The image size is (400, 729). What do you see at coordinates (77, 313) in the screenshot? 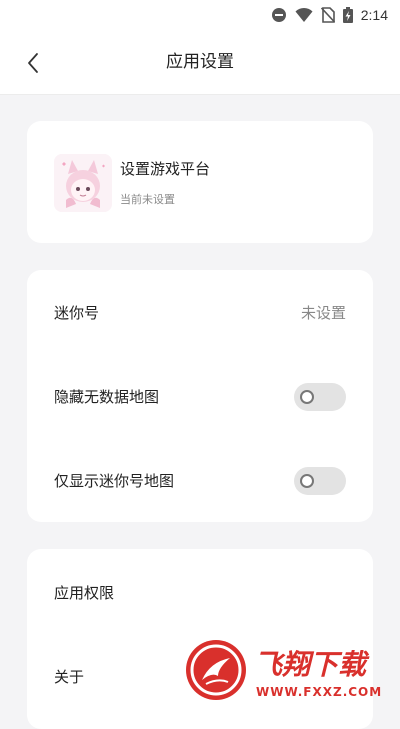
I see `mini-id-label: 迷你号` at bounding box center [77, 313].